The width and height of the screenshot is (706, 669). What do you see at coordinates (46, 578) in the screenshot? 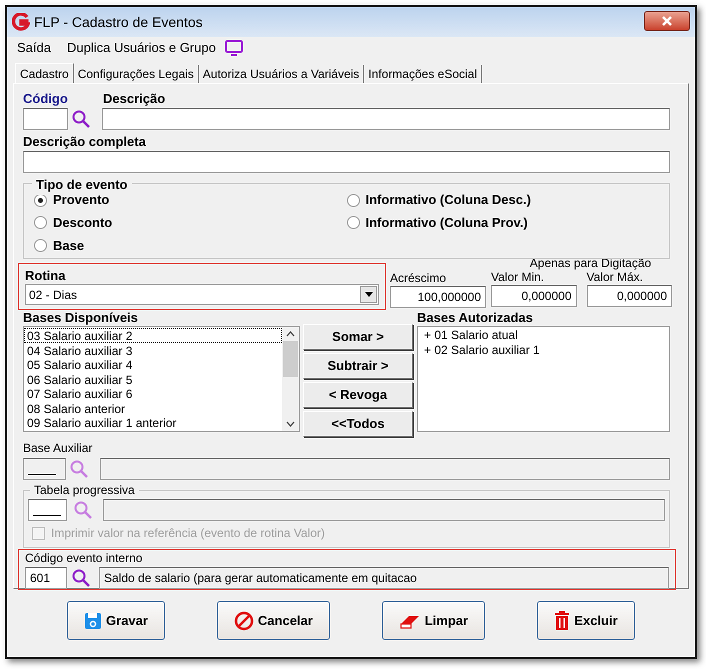
I see `code-field: 601` at bounding box center [46, 578].